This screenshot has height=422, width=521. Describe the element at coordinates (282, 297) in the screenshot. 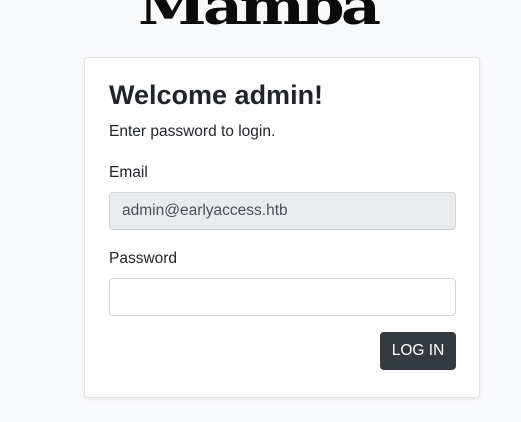

I see `password-field` at that location.